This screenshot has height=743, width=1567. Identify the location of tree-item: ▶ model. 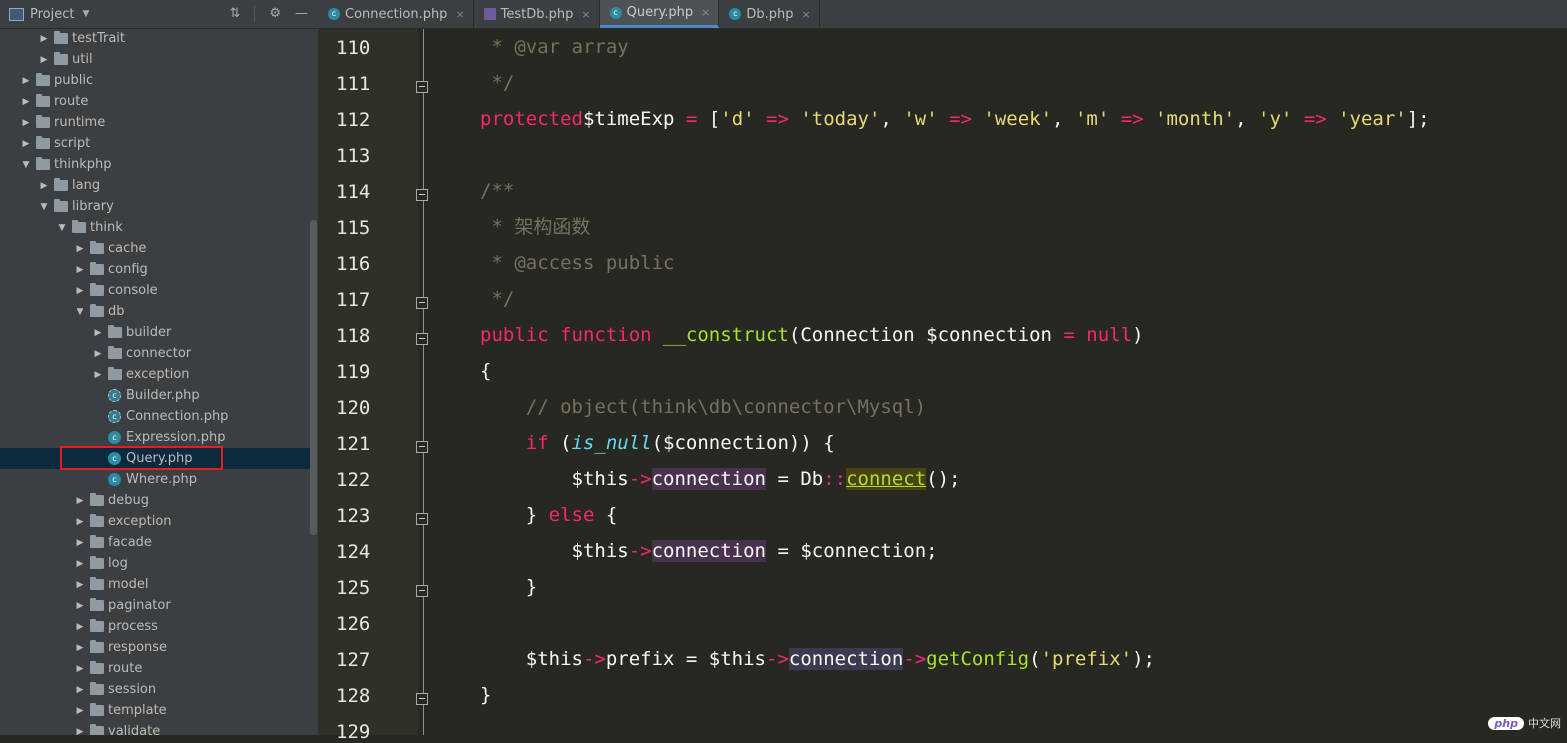
(155, 584).